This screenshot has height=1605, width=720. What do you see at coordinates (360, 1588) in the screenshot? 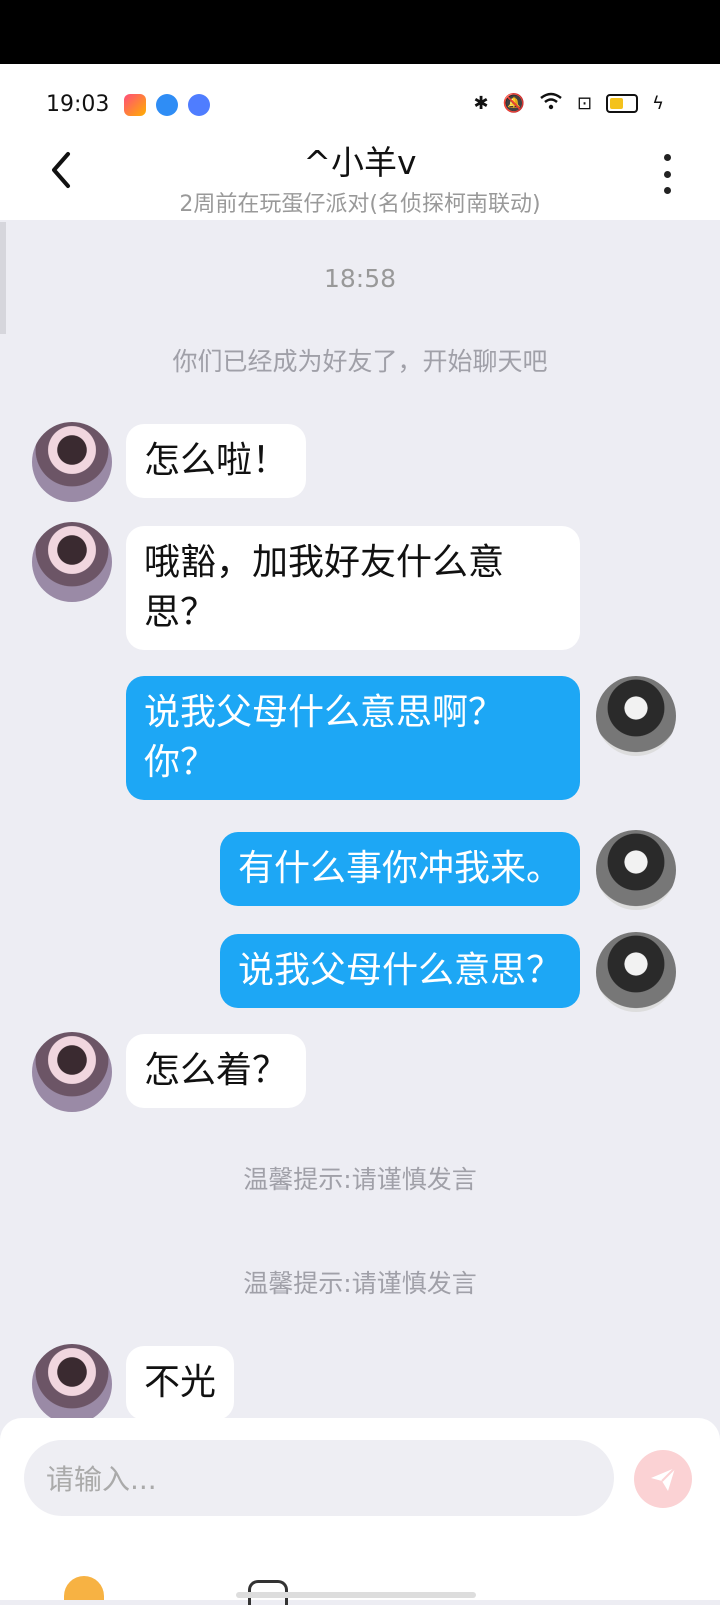
I see `bottom-toolbar` at bounding box center [360, 1588].